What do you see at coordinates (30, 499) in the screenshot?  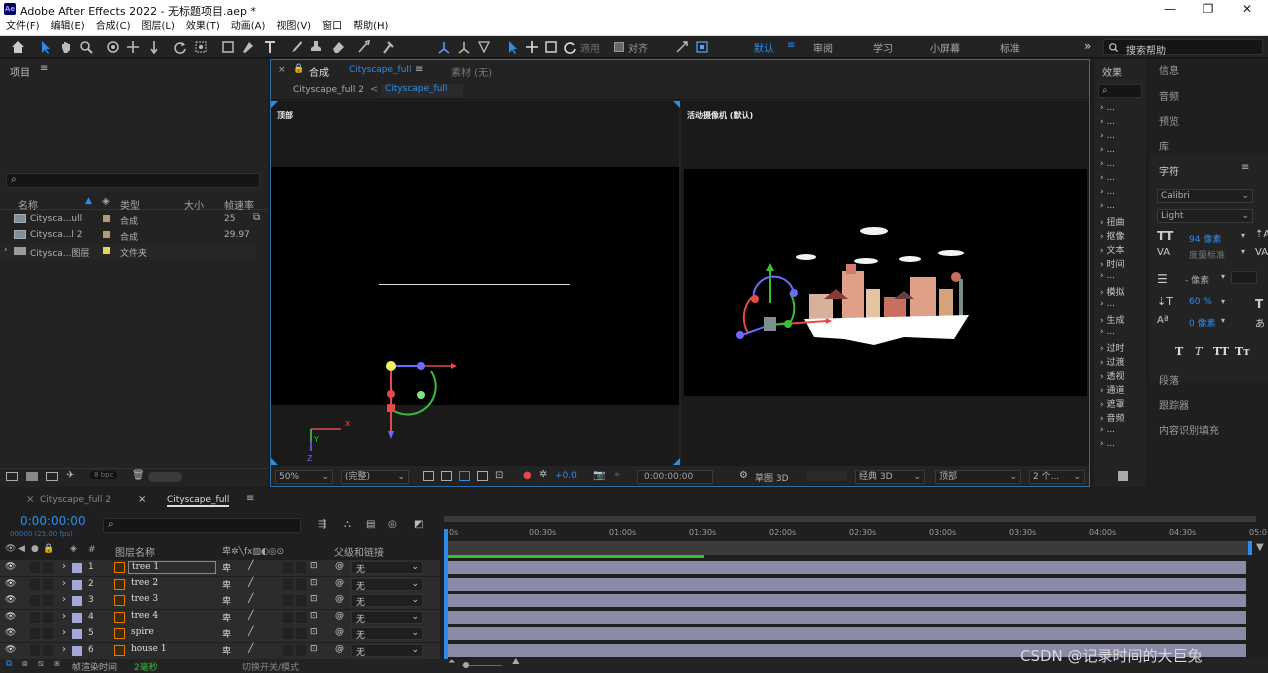 I see `tab-close-icon: ×` at bounding box center [30, 499].